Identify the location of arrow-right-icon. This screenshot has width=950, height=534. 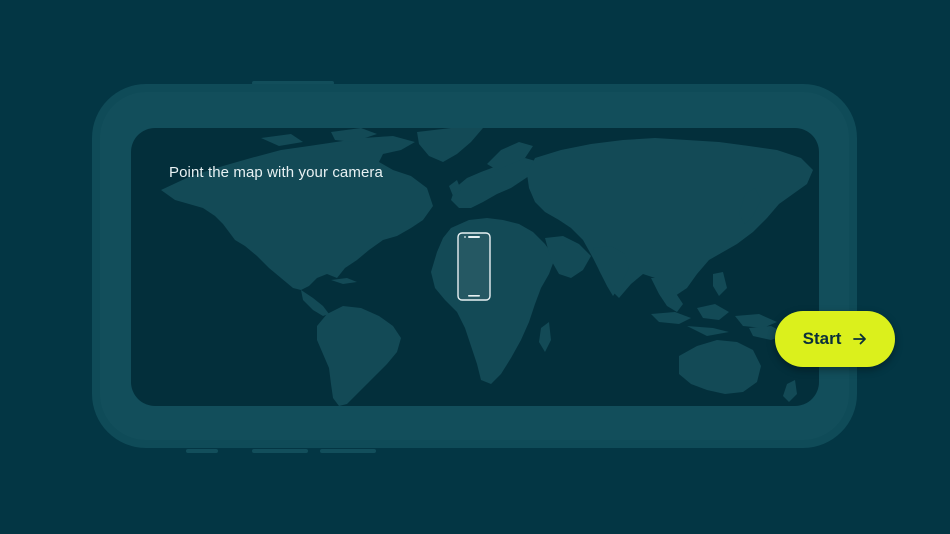
(860, 339).